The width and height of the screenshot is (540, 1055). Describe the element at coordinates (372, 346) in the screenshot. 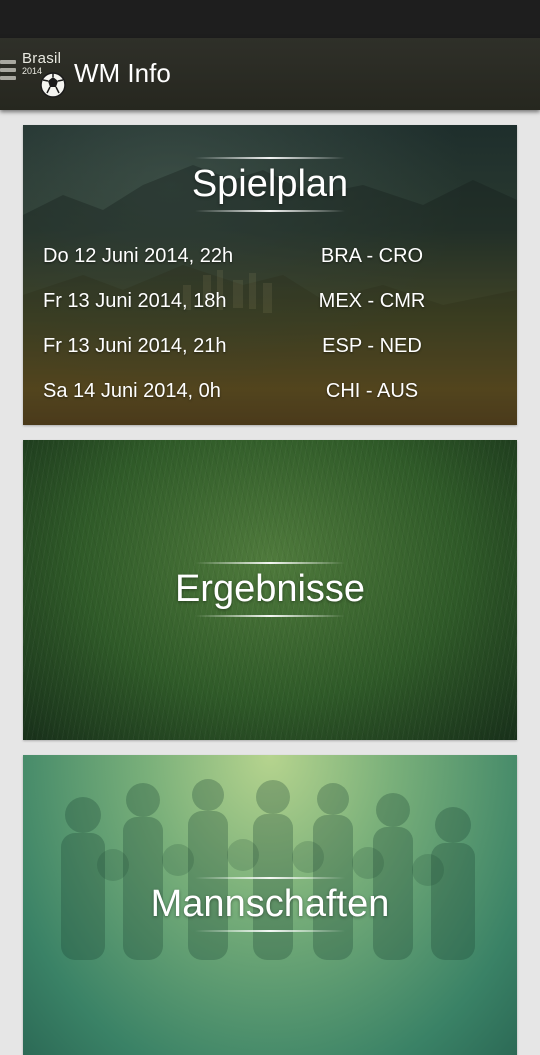

I see `fixture-match: ESP - NED` at that location.